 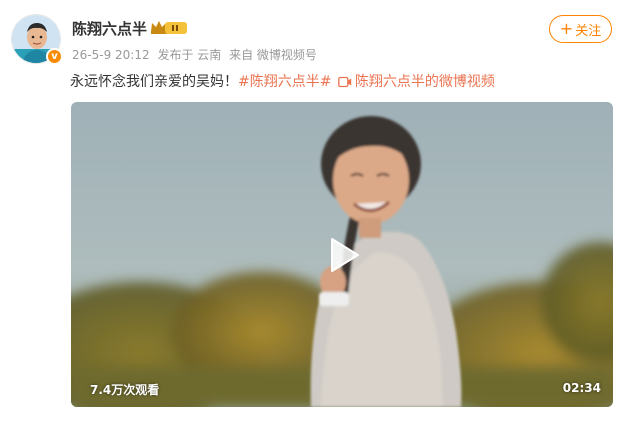 I want to click on hashtag-link: #陈翔六点半#, so click(x=284, y=82).